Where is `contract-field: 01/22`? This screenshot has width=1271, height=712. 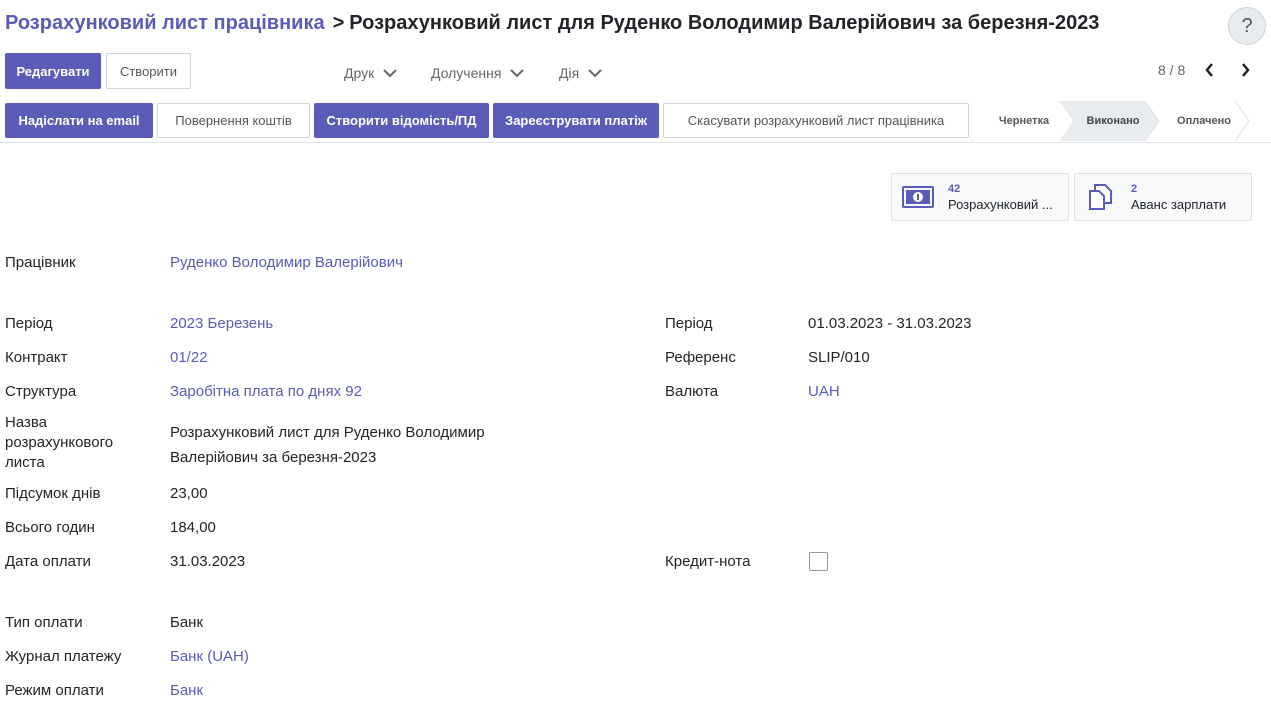
contract-field: 01/22 is located at coordinates (189, 357).